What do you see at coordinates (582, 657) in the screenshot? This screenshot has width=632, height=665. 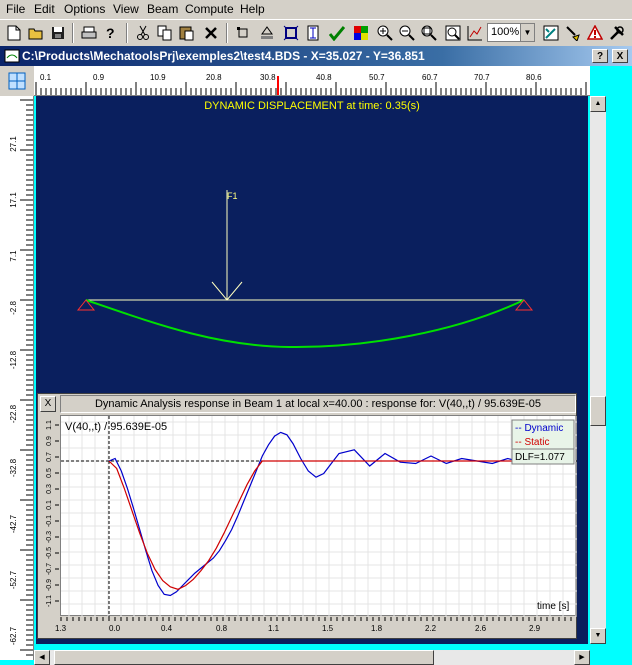 I see `scroll-right-button: ▶` at bounding box center [582, 657].